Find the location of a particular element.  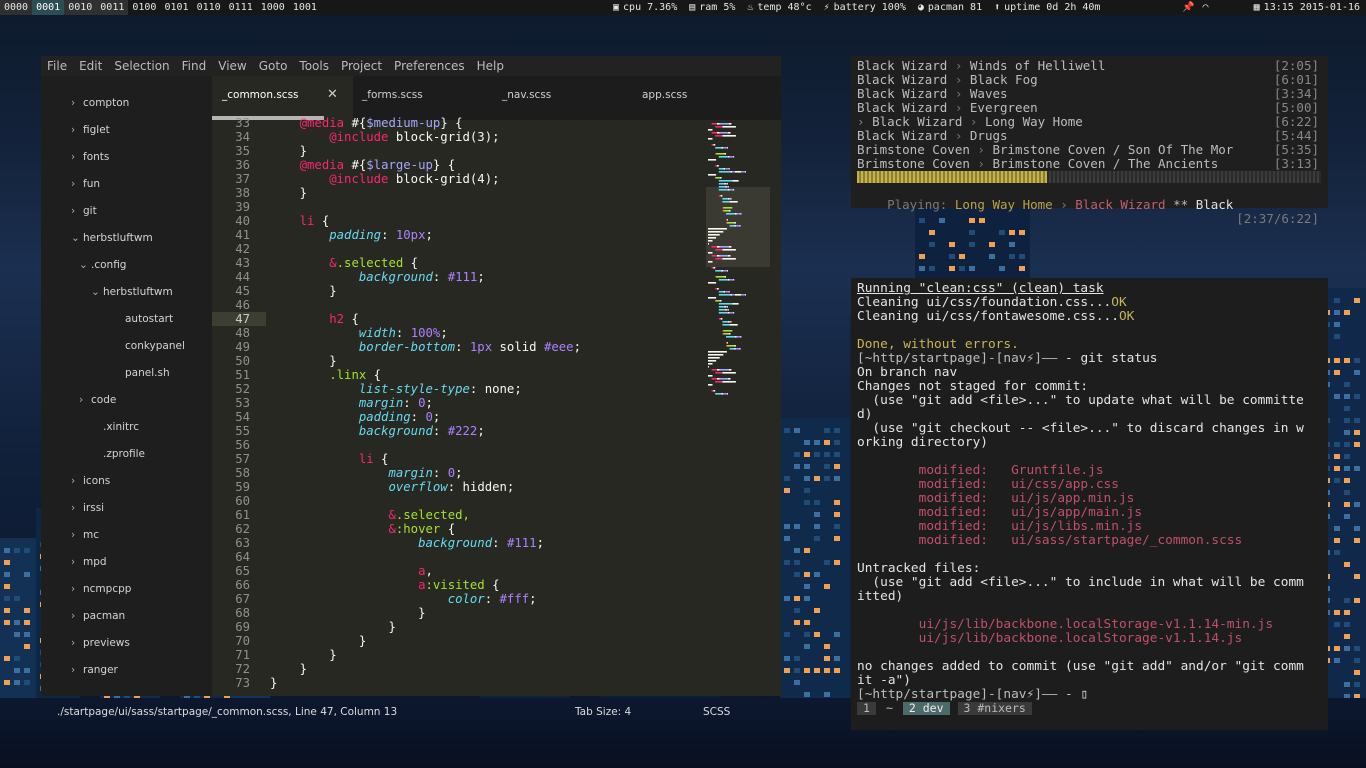

tree-item-code: › code is located at coordinates (97, 400).